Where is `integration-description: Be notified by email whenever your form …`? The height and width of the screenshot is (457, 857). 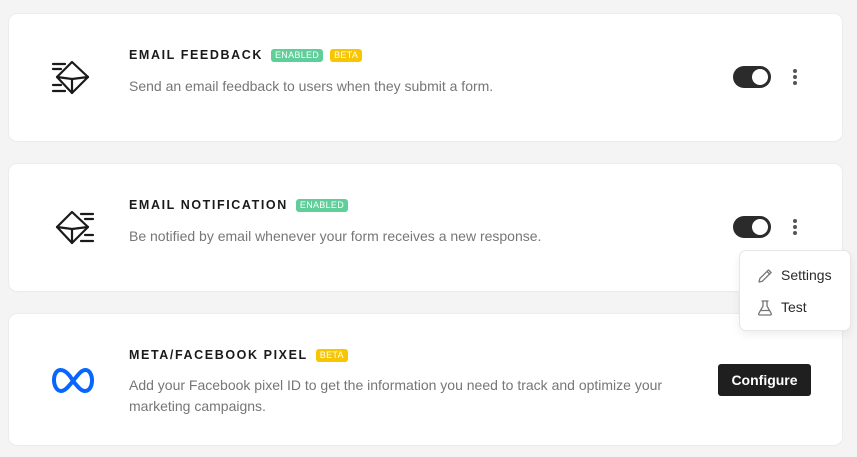
integration-description: Be notified by email whenever your form … is located at coordinates (335, 236).